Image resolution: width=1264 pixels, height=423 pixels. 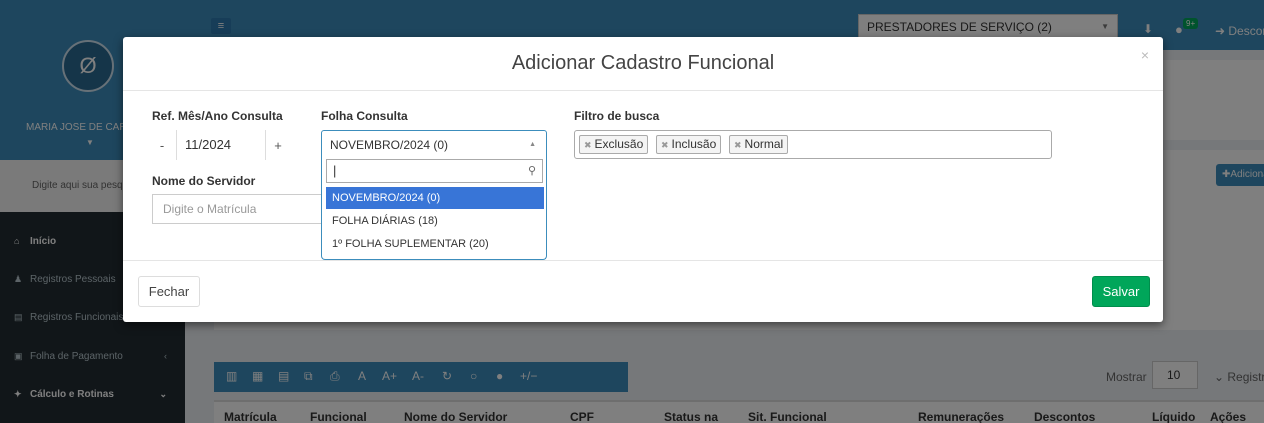 What do you see at coordinates (694, 144) in the screenshot?
I see `tag-label: Inclusão` at bounding box center [694, 144].